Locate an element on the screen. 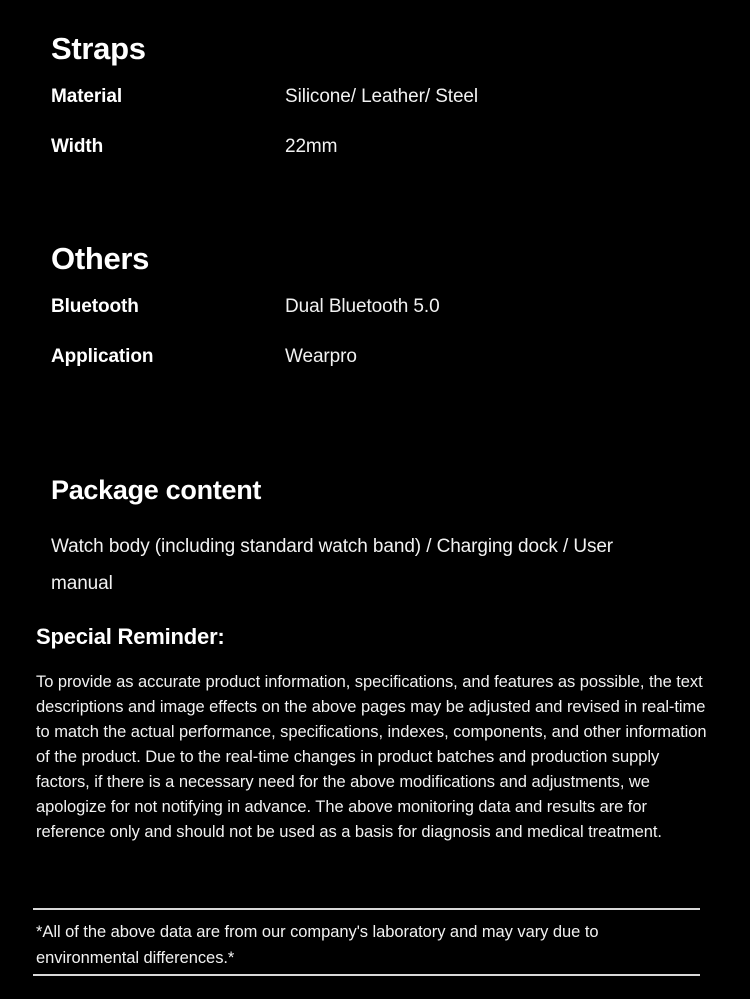  spec-label-bluetooth: Bluetooth is located at coordinates (95, 306).